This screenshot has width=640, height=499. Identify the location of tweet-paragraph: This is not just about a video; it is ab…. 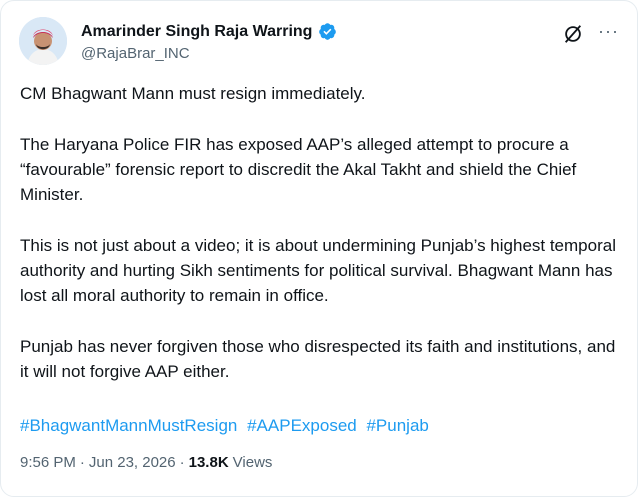
(320, 270).